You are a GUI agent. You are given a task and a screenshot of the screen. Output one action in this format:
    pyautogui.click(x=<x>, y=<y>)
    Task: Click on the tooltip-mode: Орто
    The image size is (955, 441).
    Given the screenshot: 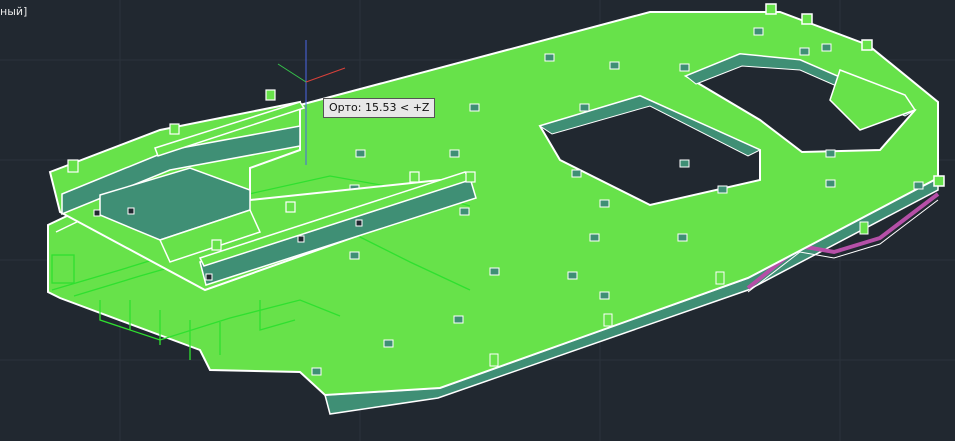 What is the action you would take?
    pyautogui.click(x=343, y=107)
    